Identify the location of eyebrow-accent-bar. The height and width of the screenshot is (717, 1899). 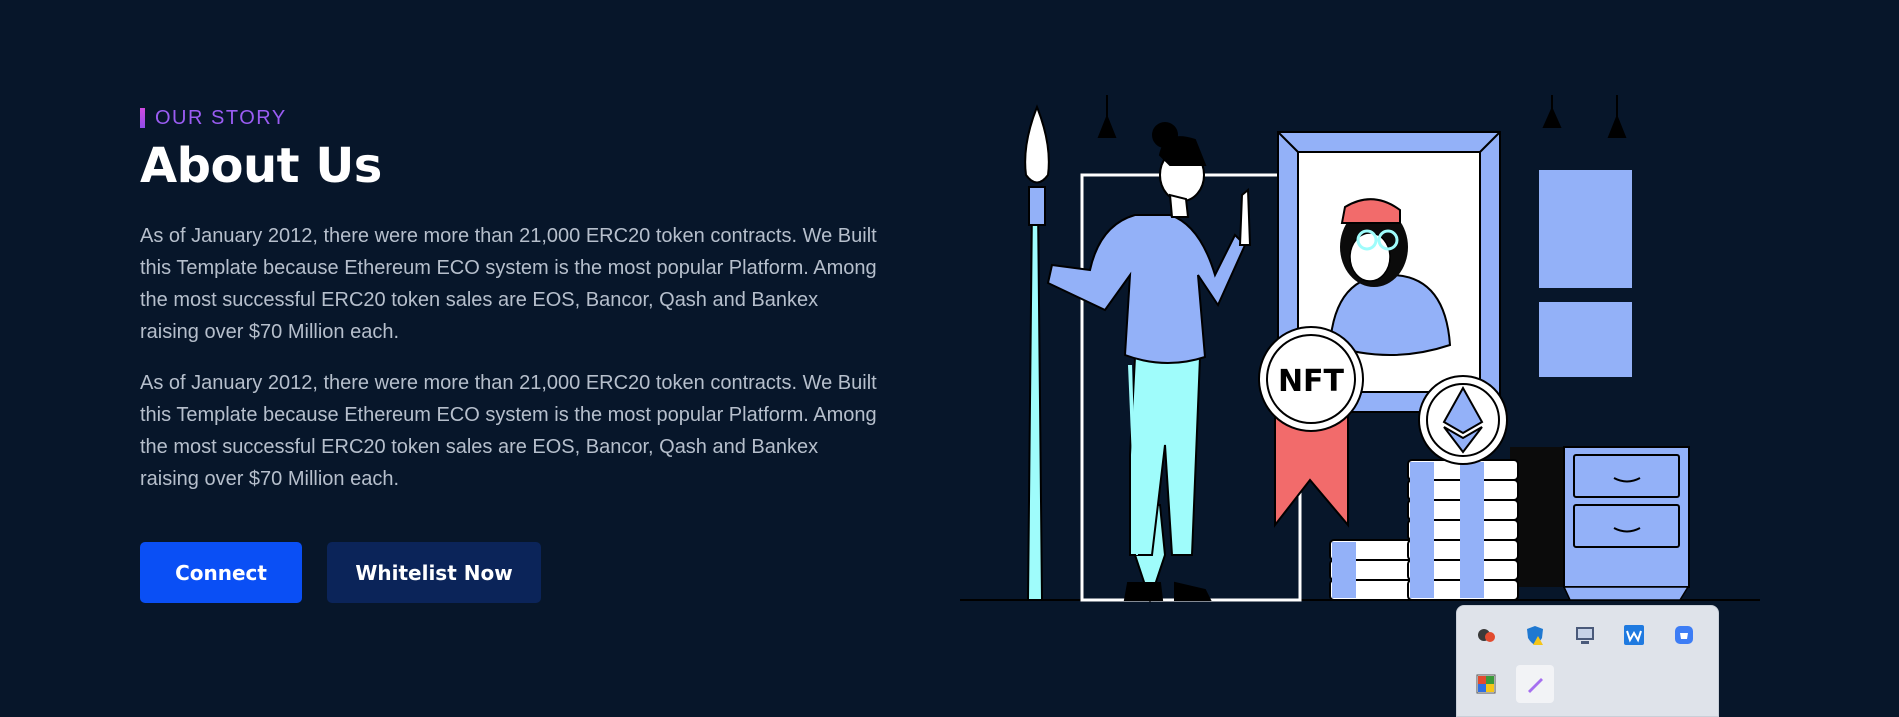
(142, 118).